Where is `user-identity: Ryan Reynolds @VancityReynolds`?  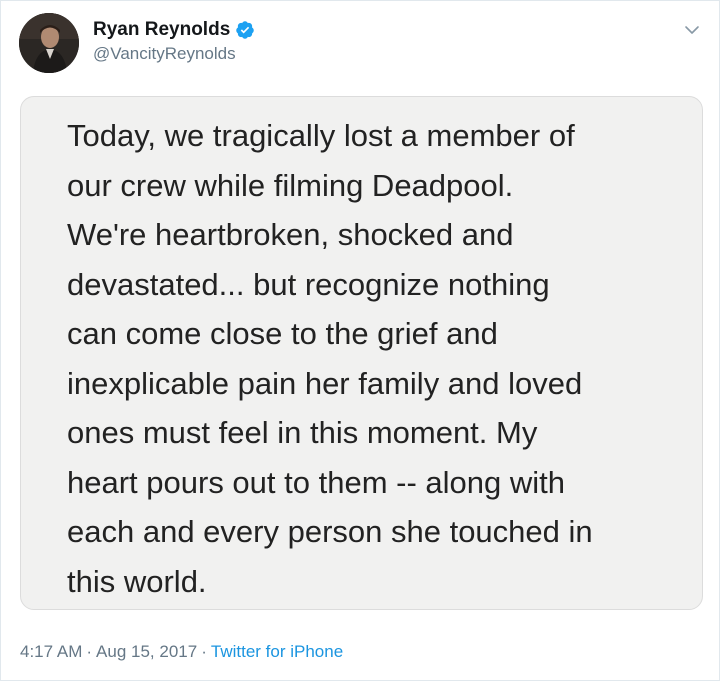 user-identity: Ryan Reynolds @VancityReynolds is located at coordinates (174, 42).